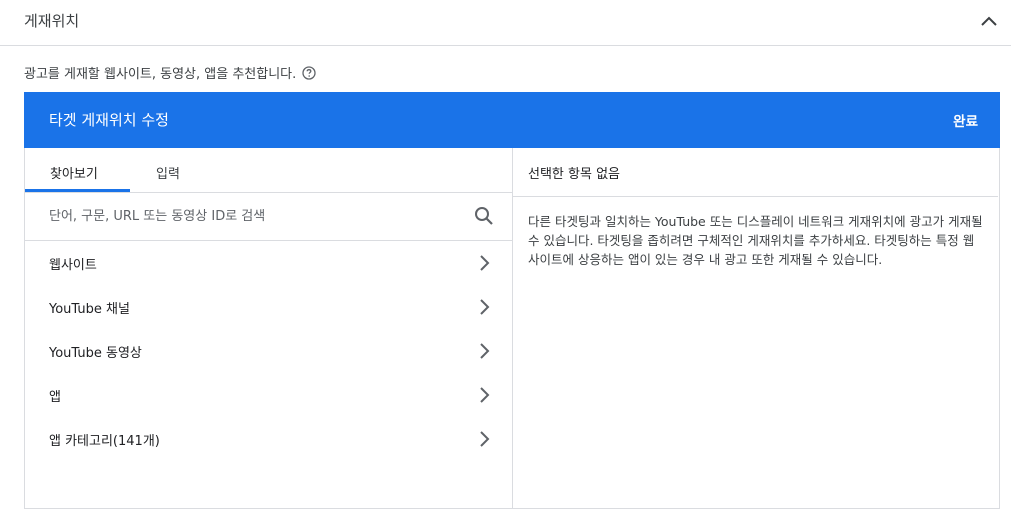 The width and height of the screenshot is (1011, 521). I want to click on list-item-label: YouTube 동영상, so click(95, 353).